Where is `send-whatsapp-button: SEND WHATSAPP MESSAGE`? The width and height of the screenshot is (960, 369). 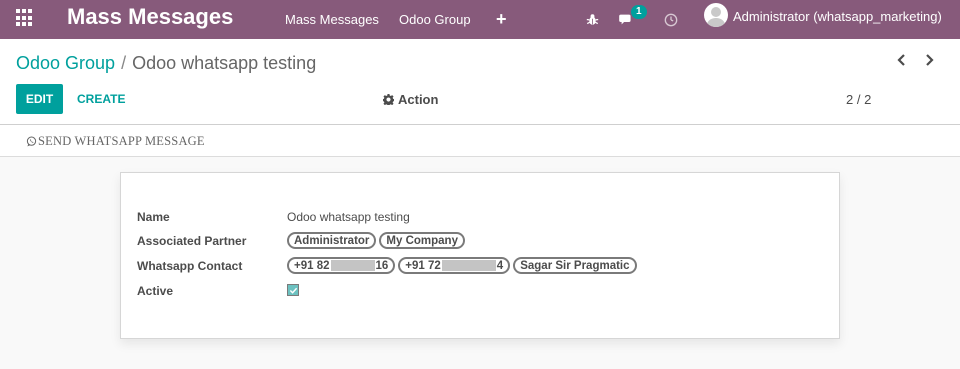 send-whatsapp-button: SEND WHATSAPP MESSAGE is located at coordinates (115, 141).